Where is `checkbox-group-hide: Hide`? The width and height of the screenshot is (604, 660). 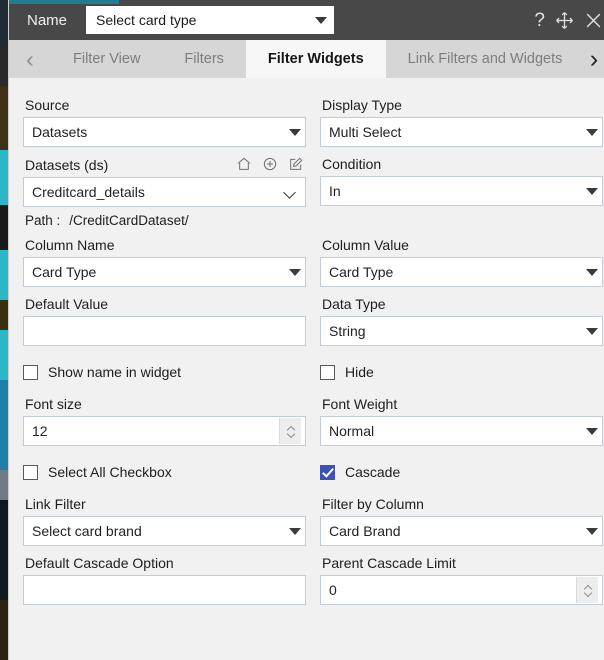 checkbox-group-hide: Hide is located at coordinates (461, 366).